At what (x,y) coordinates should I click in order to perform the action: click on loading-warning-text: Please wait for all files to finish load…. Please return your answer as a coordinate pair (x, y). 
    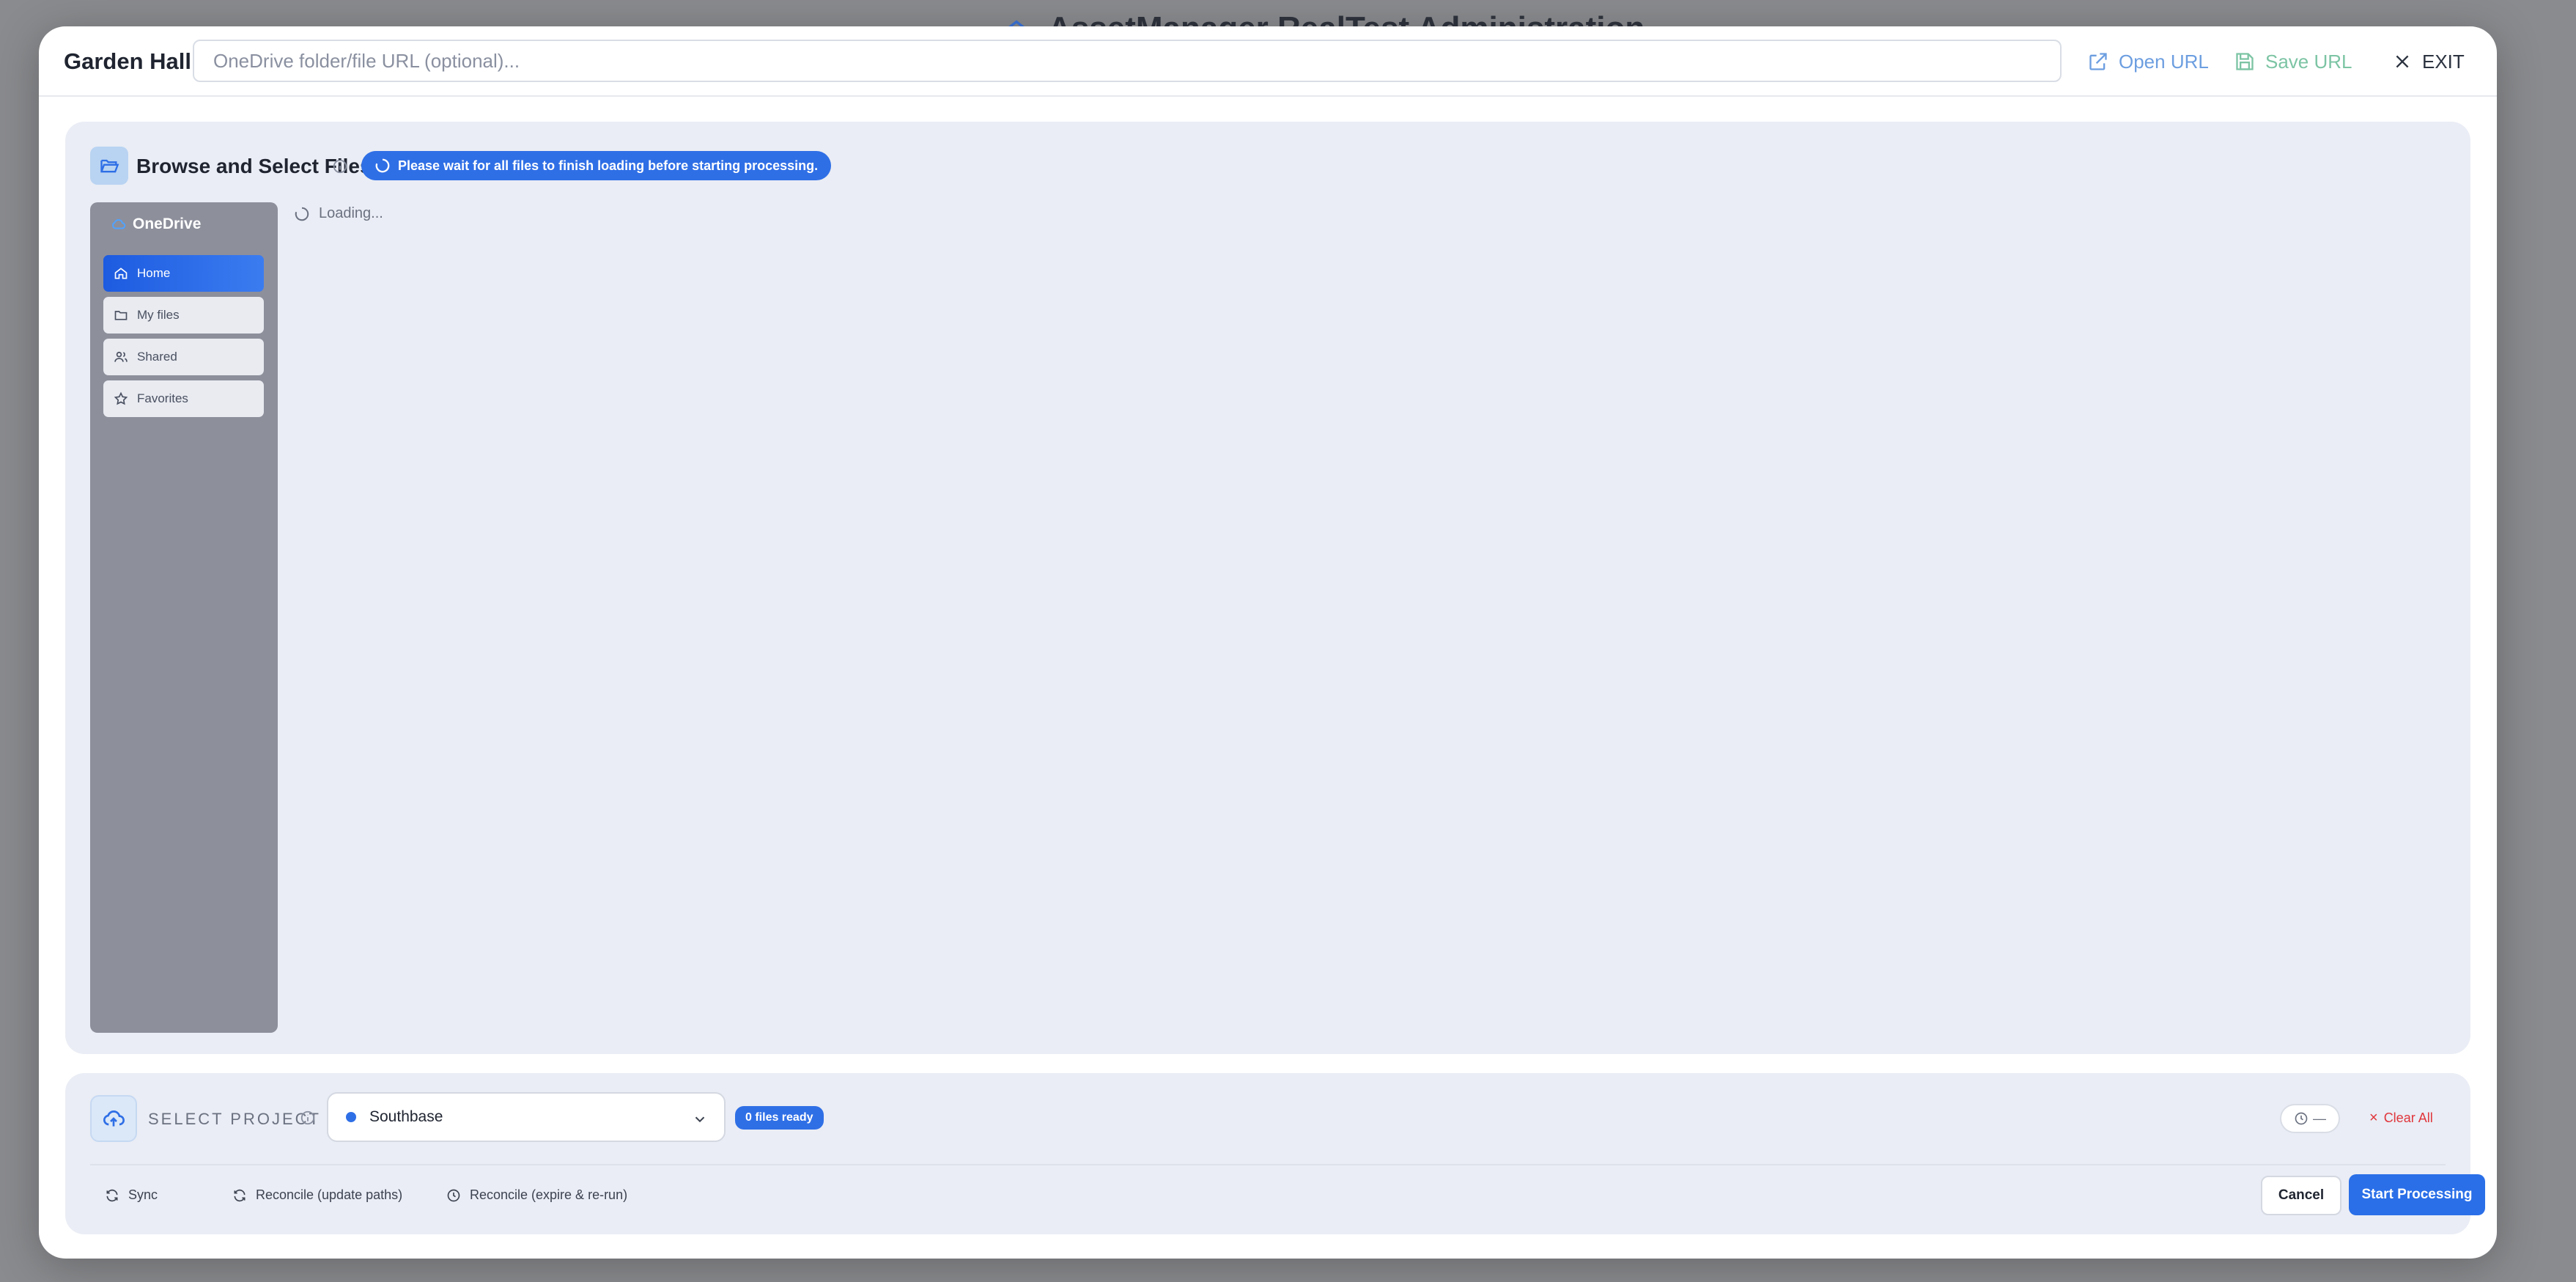
    Looking at the image, I should click on (608, 165).